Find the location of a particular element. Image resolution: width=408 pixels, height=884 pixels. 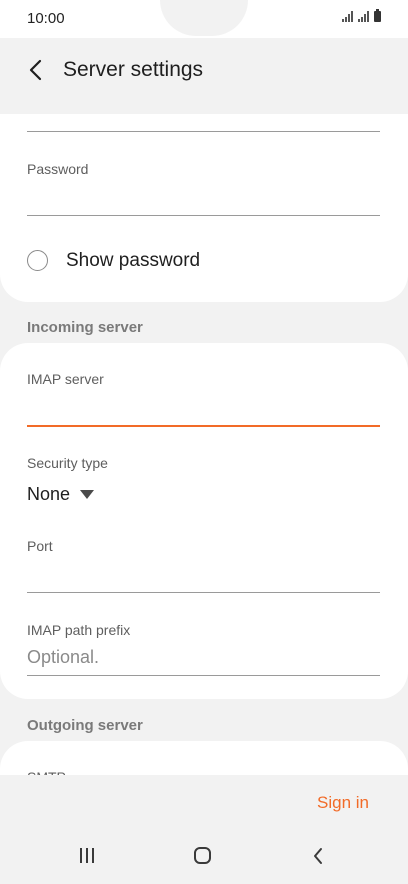

system-icons is located at coordinates (361, 15).